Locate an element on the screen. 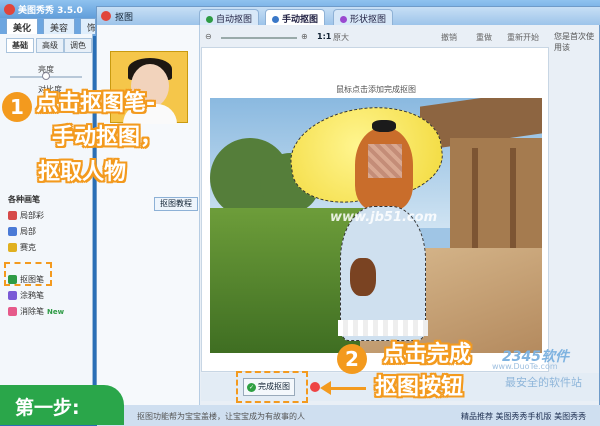 This screenshot has height=426, width=600. canvas-hint: 鼠标点击添加完成抠图 is located at coordinates (376, 89).